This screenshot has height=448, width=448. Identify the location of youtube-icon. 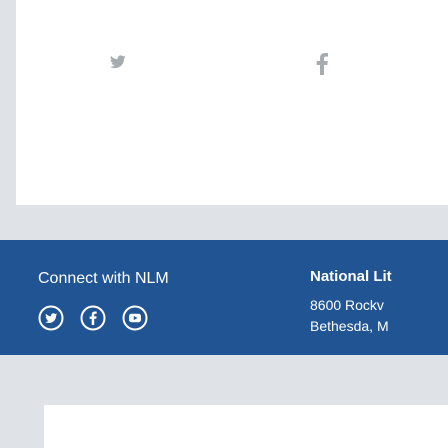
(135, 318).